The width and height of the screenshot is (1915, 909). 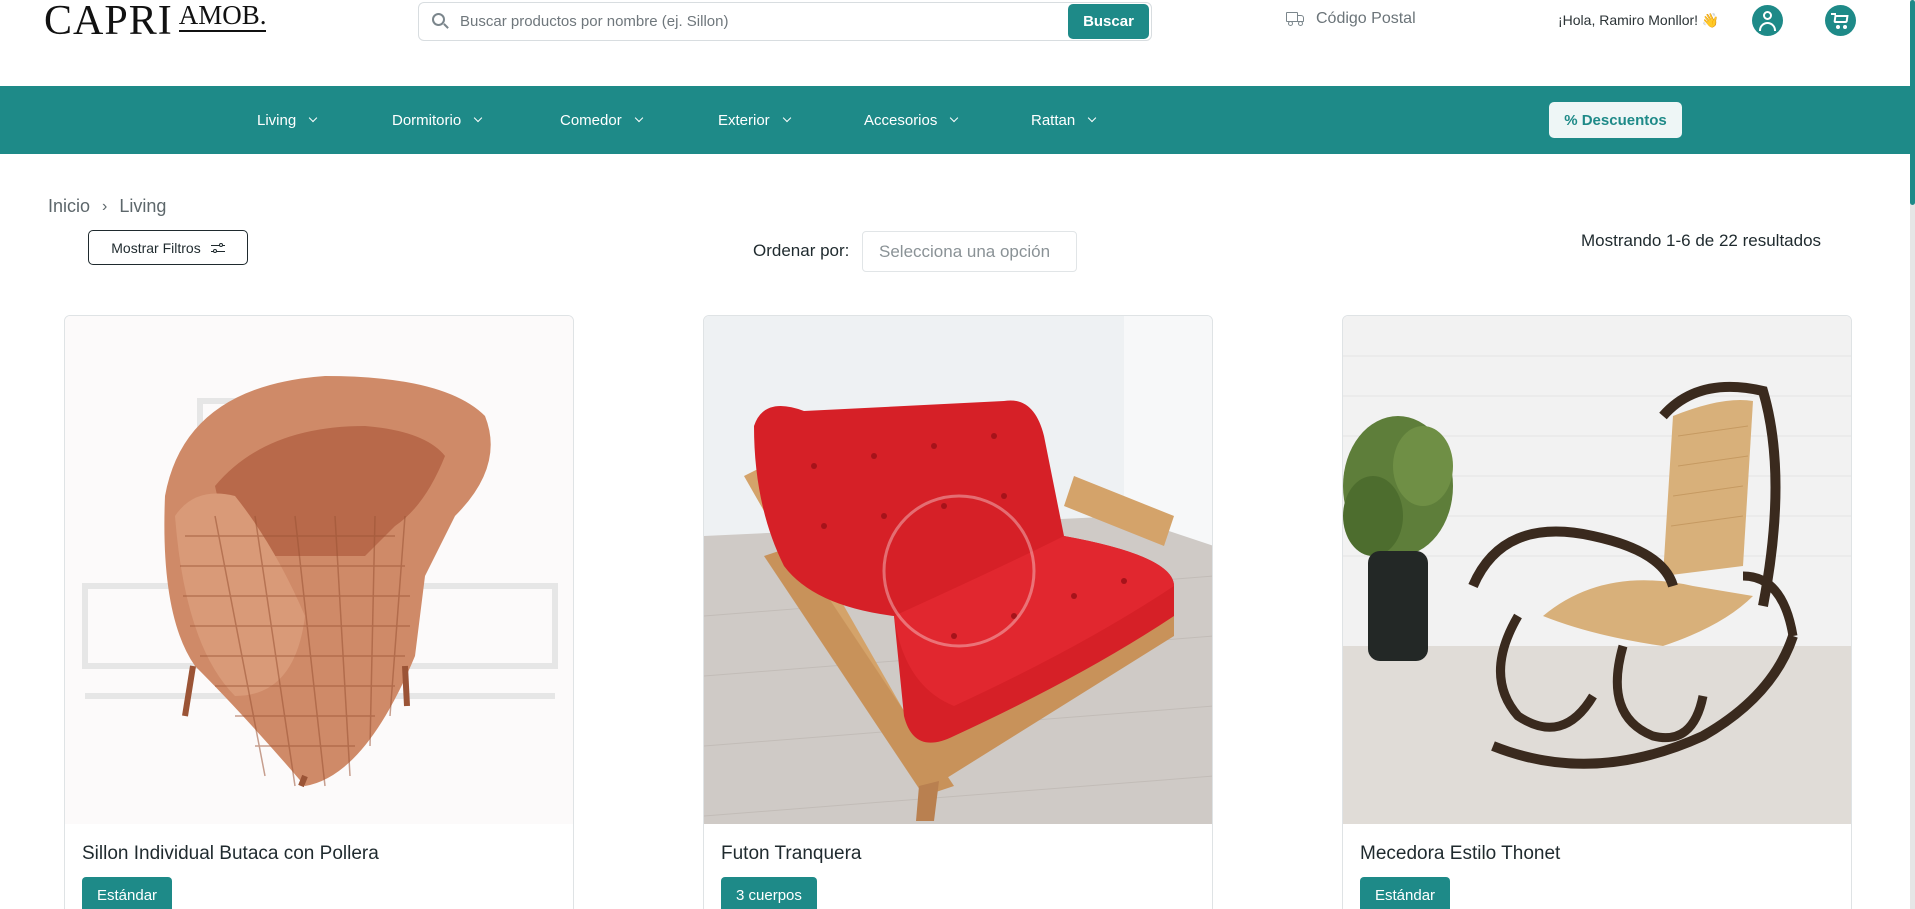 What do you see at coordinates (1701, 240) in the screenshot?
I see `results-count: Mostrando 1-6 de 22 resultados` at bounding box center [1701, 240].